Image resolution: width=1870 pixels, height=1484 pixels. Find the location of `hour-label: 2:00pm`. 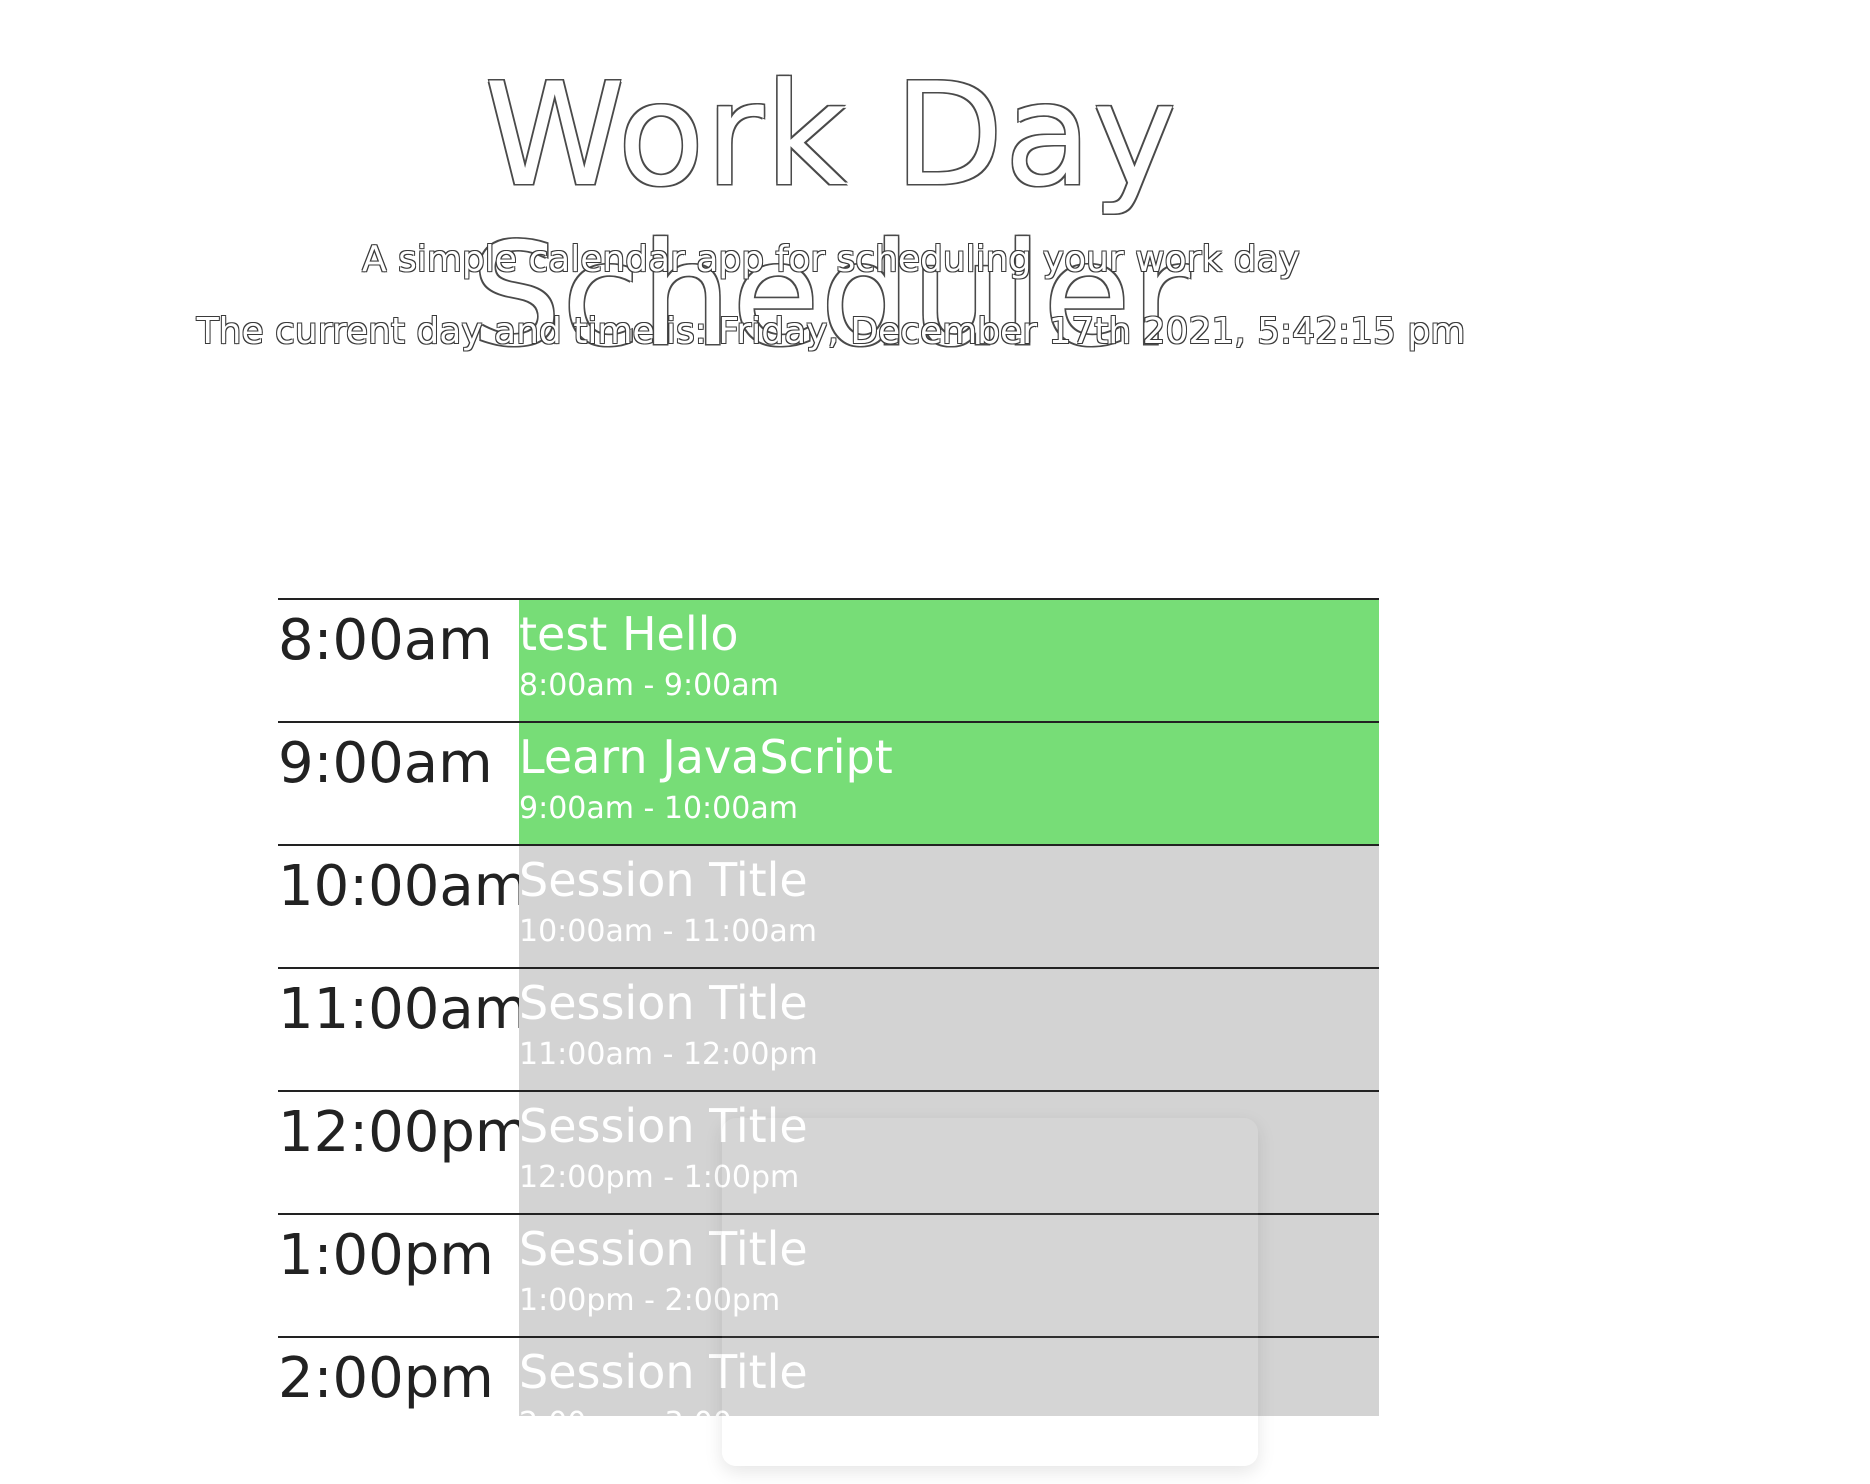

hour-label: 2:00pm is located at coordinates (386, 1378).